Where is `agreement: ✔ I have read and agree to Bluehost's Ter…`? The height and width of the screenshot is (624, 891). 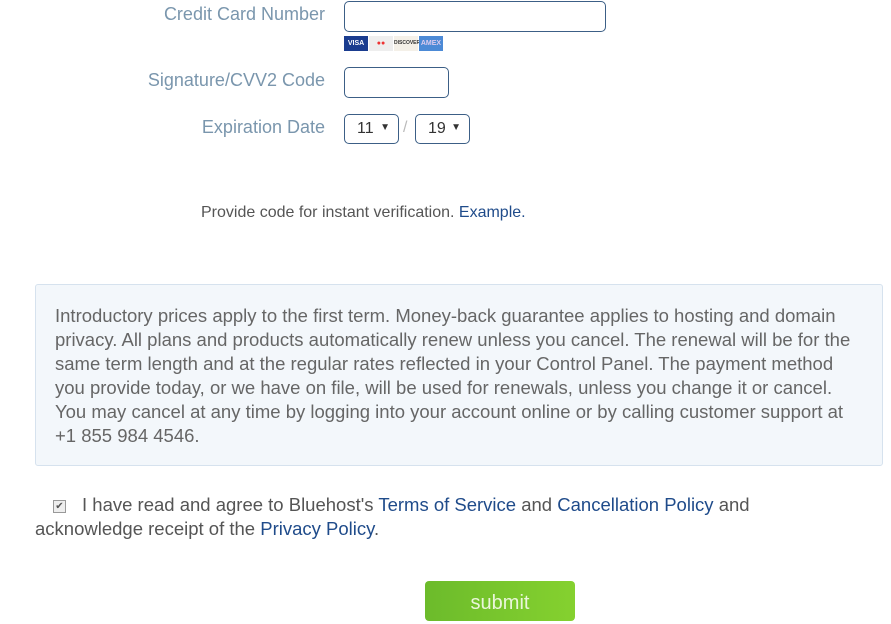 agreement: ✔ I have read and agree to Bluehost's Ter… is located at coordinates (425, 517).